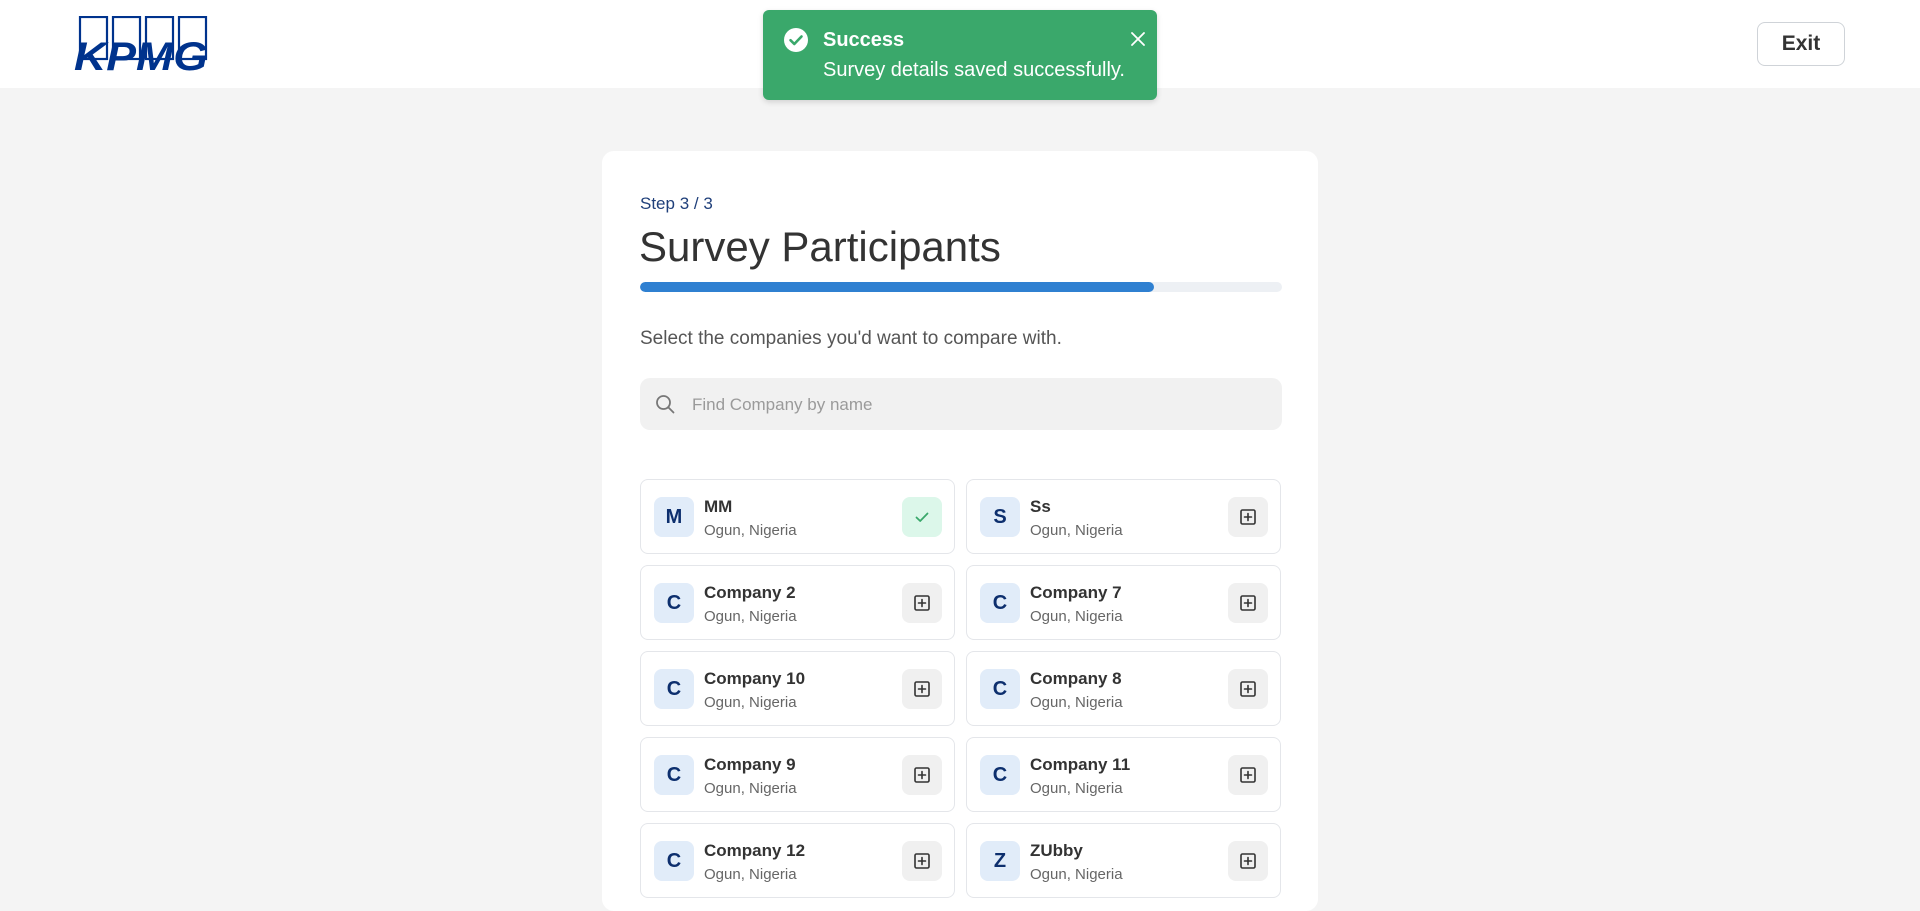 The height and width of the screenshot is (911, 1920). Describe the element at coordinates (718, 506) in the screenshot. I see `company-name: MM` at that location.